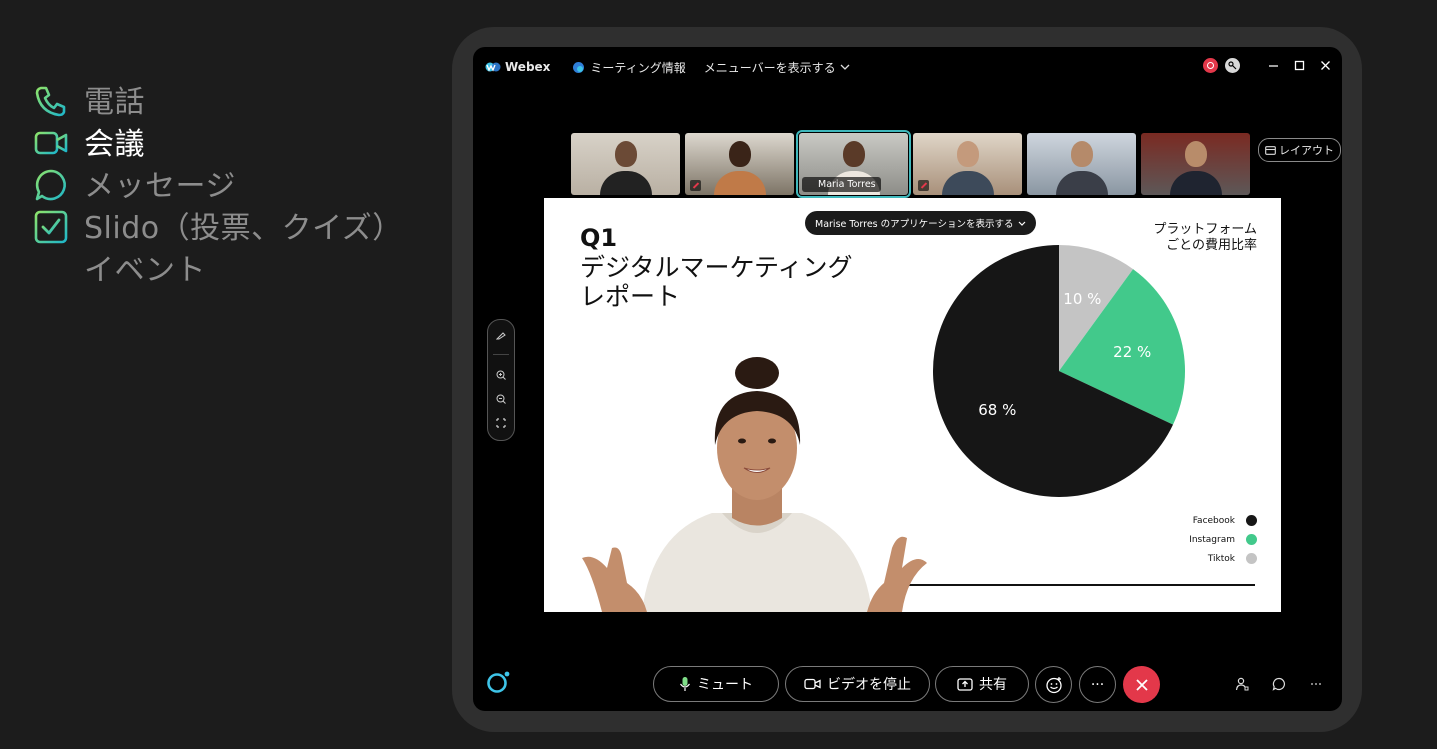  I want to click on share-button: 共有, so click(982, 684).